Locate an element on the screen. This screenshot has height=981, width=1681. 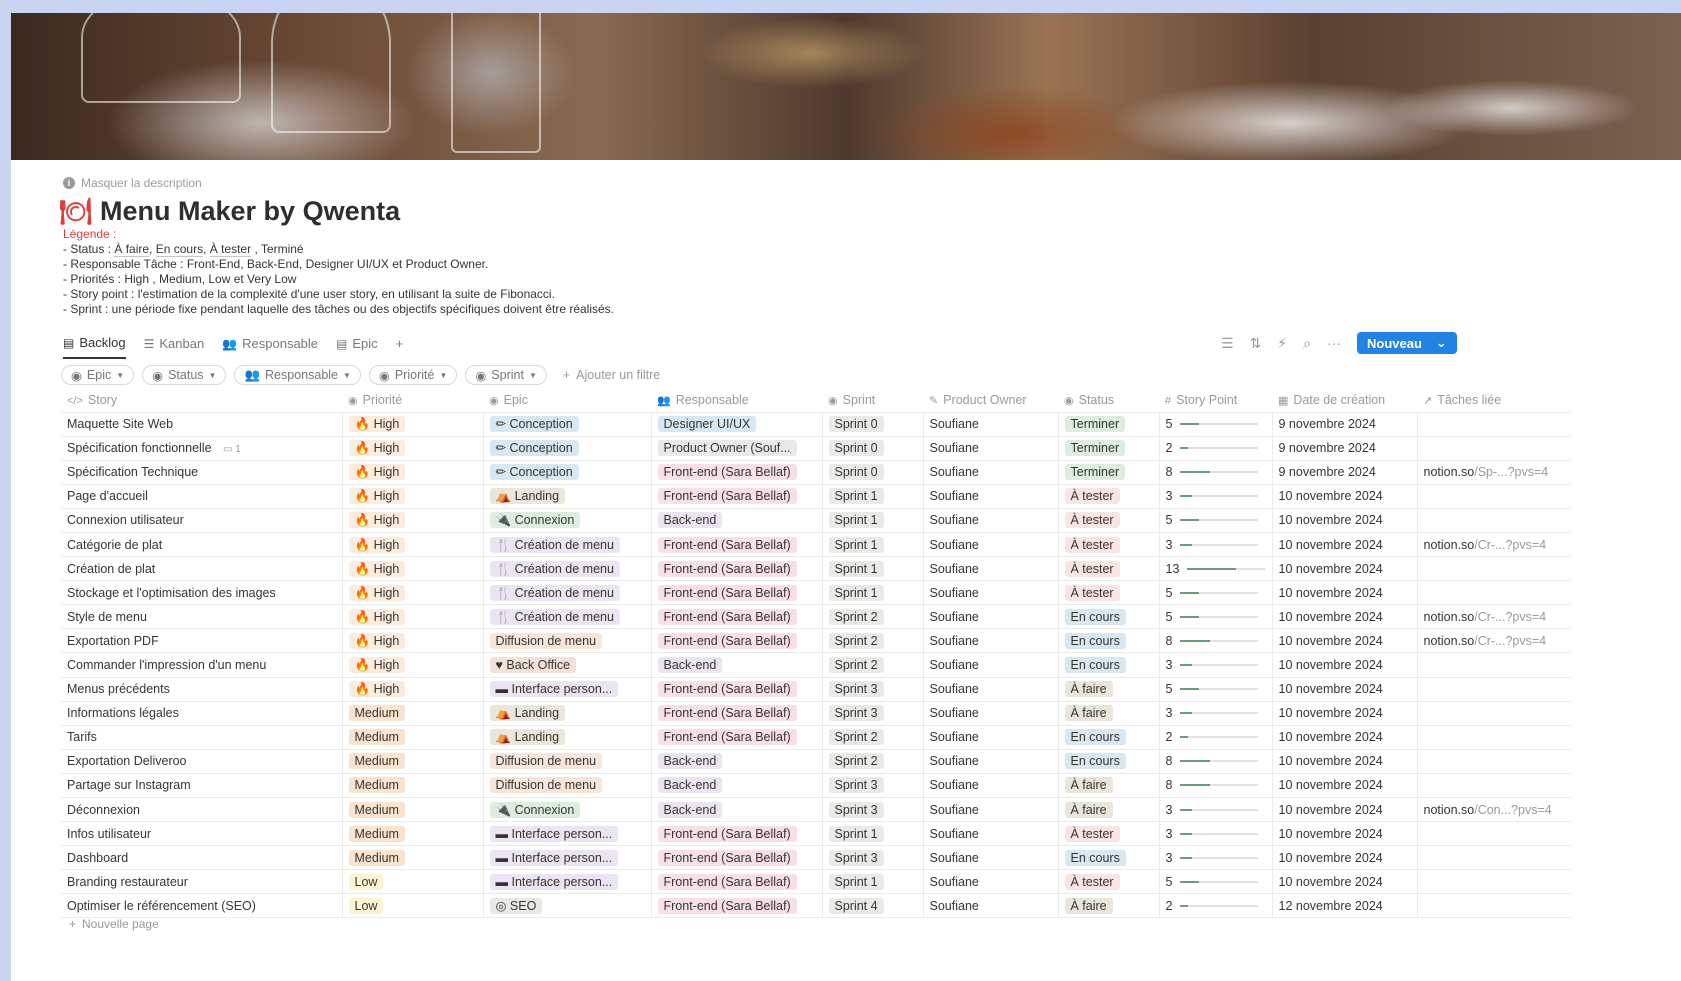
cell-story: Catégorie de plat is located at coordinates (202, 545).